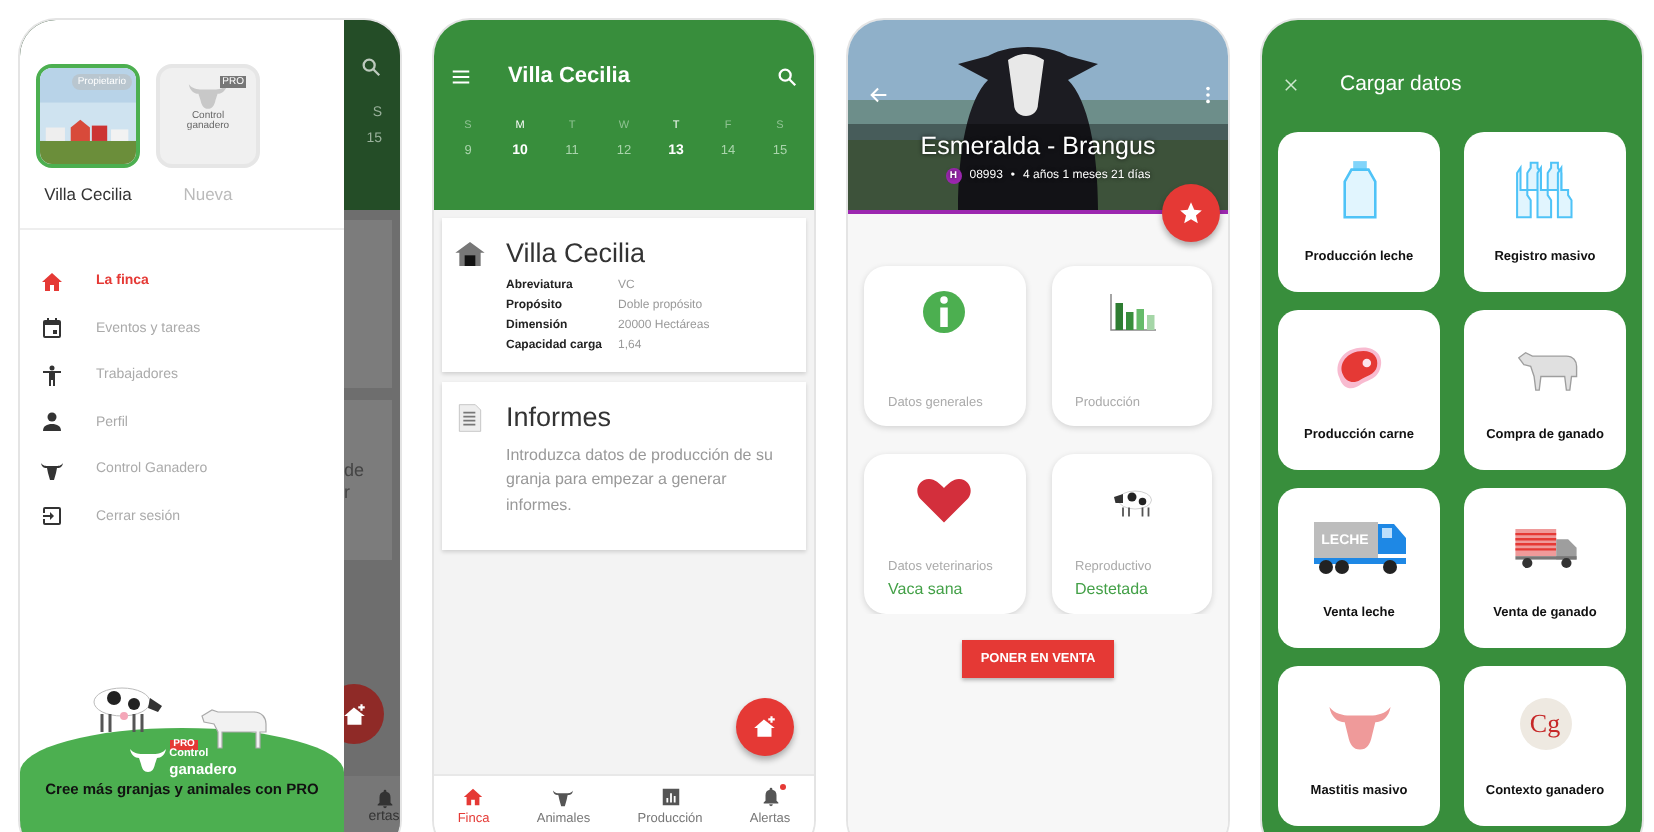 The width and height of the screenshot is (1654, 832). What do you see at coordinates (560, 417) in the screenshot?
I see `reports-title: Informes` at bounding box center [560, 417].